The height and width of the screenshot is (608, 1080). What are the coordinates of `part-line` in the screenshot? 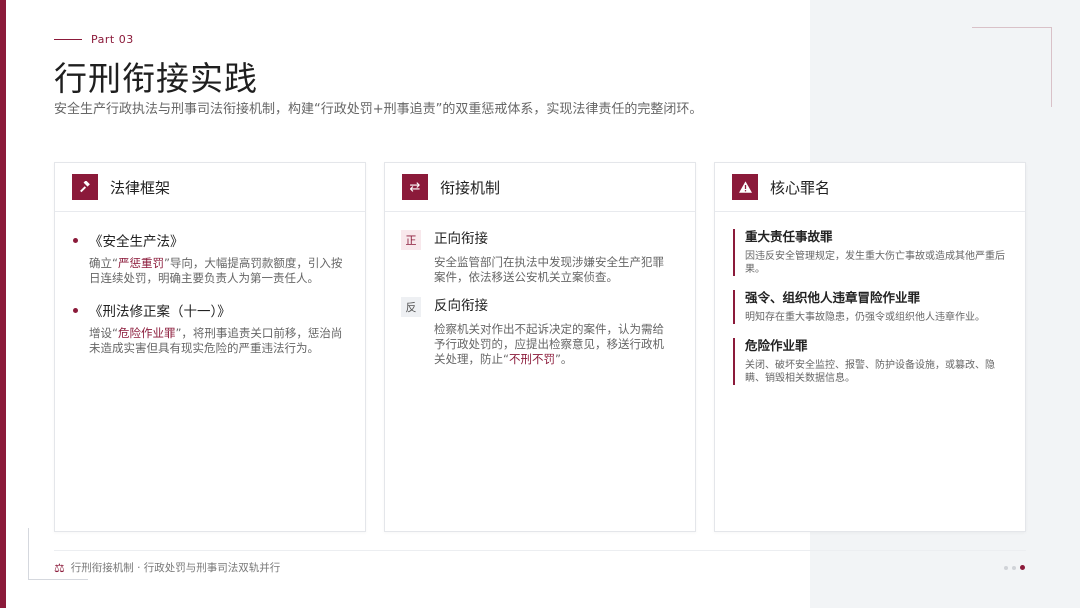 It's located at (68, 39).